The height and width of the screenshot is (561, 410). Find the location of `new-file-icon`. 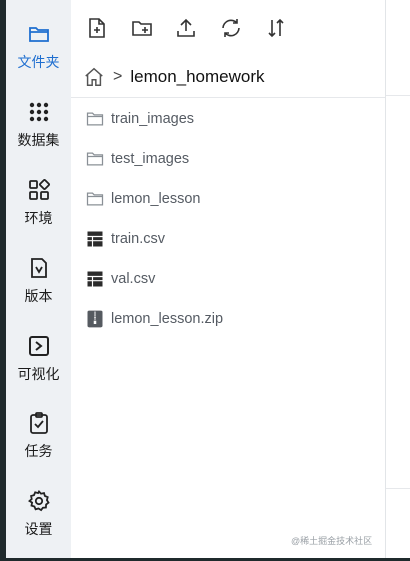

new-file-icon is located at coordinates (97, 28).